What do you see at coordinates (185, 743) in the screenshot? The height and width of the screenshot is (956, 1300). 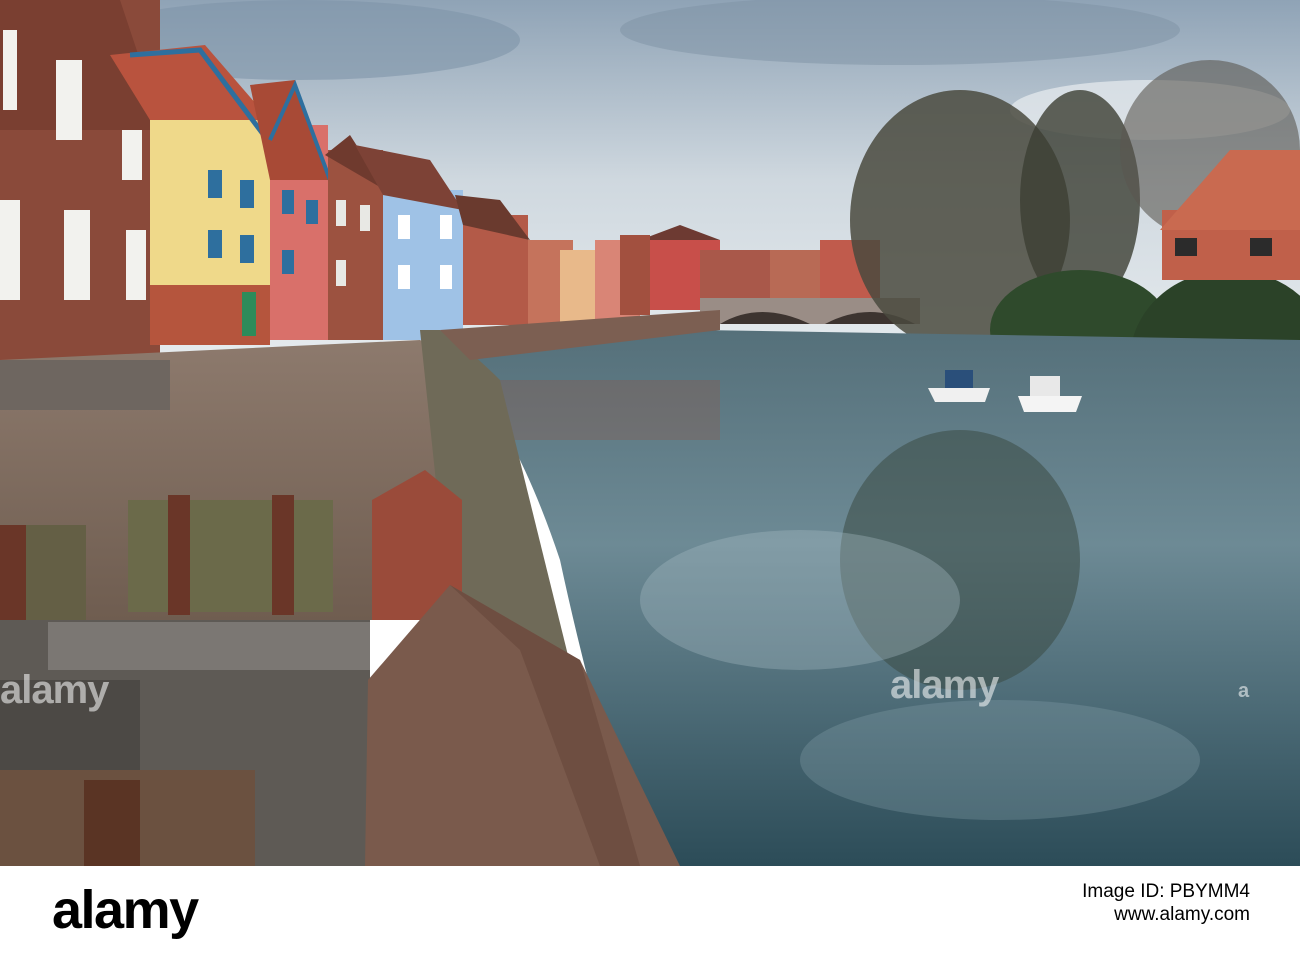 I see `steps-foreground` at bounding box center [185, 743].